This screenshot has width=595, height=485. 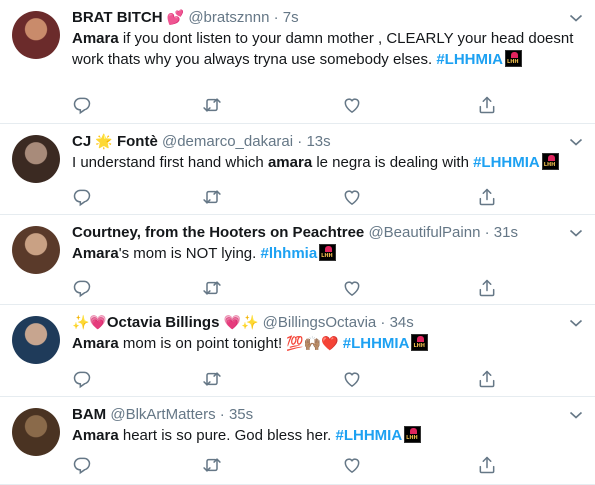 What do you see at coordinates (175, 18) in the screenshot?
I see `name-emoji: 💕` at bounding box center [175, 18].